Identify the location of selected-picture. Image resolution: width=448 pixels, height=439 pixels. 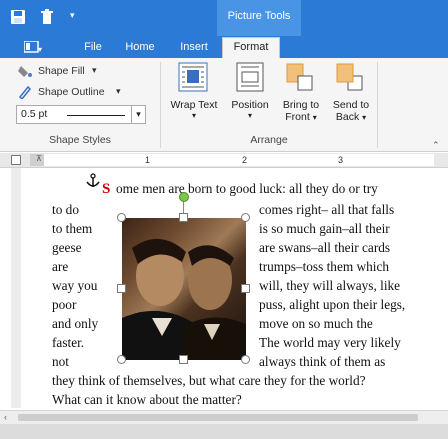
(184, 289).